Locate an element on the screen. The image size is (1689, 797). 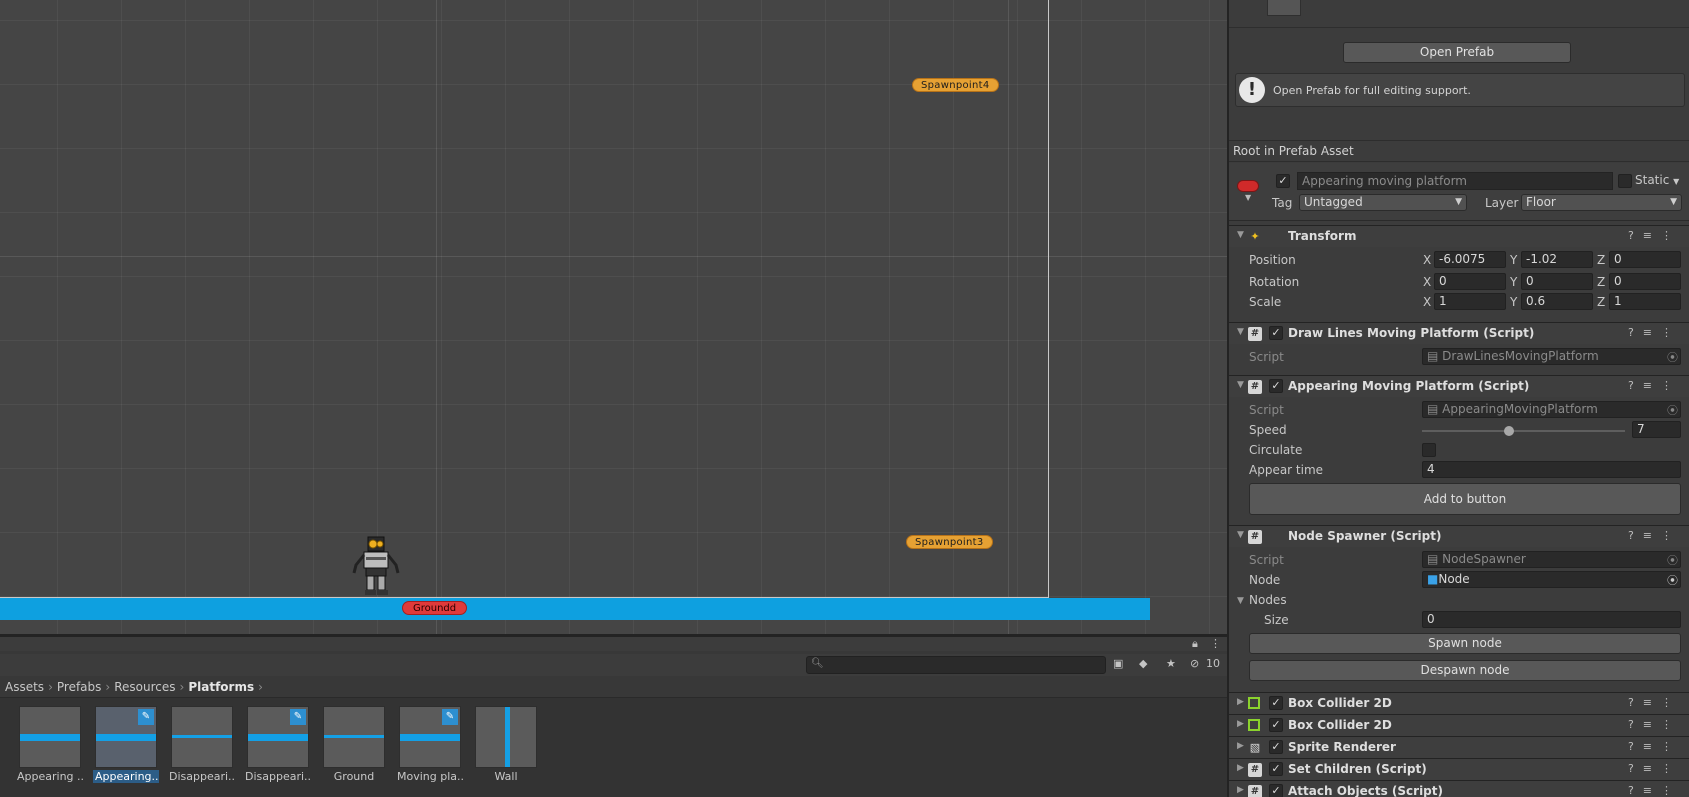
scale-z-axis-label: Z is located at coordinates (1601, 302).